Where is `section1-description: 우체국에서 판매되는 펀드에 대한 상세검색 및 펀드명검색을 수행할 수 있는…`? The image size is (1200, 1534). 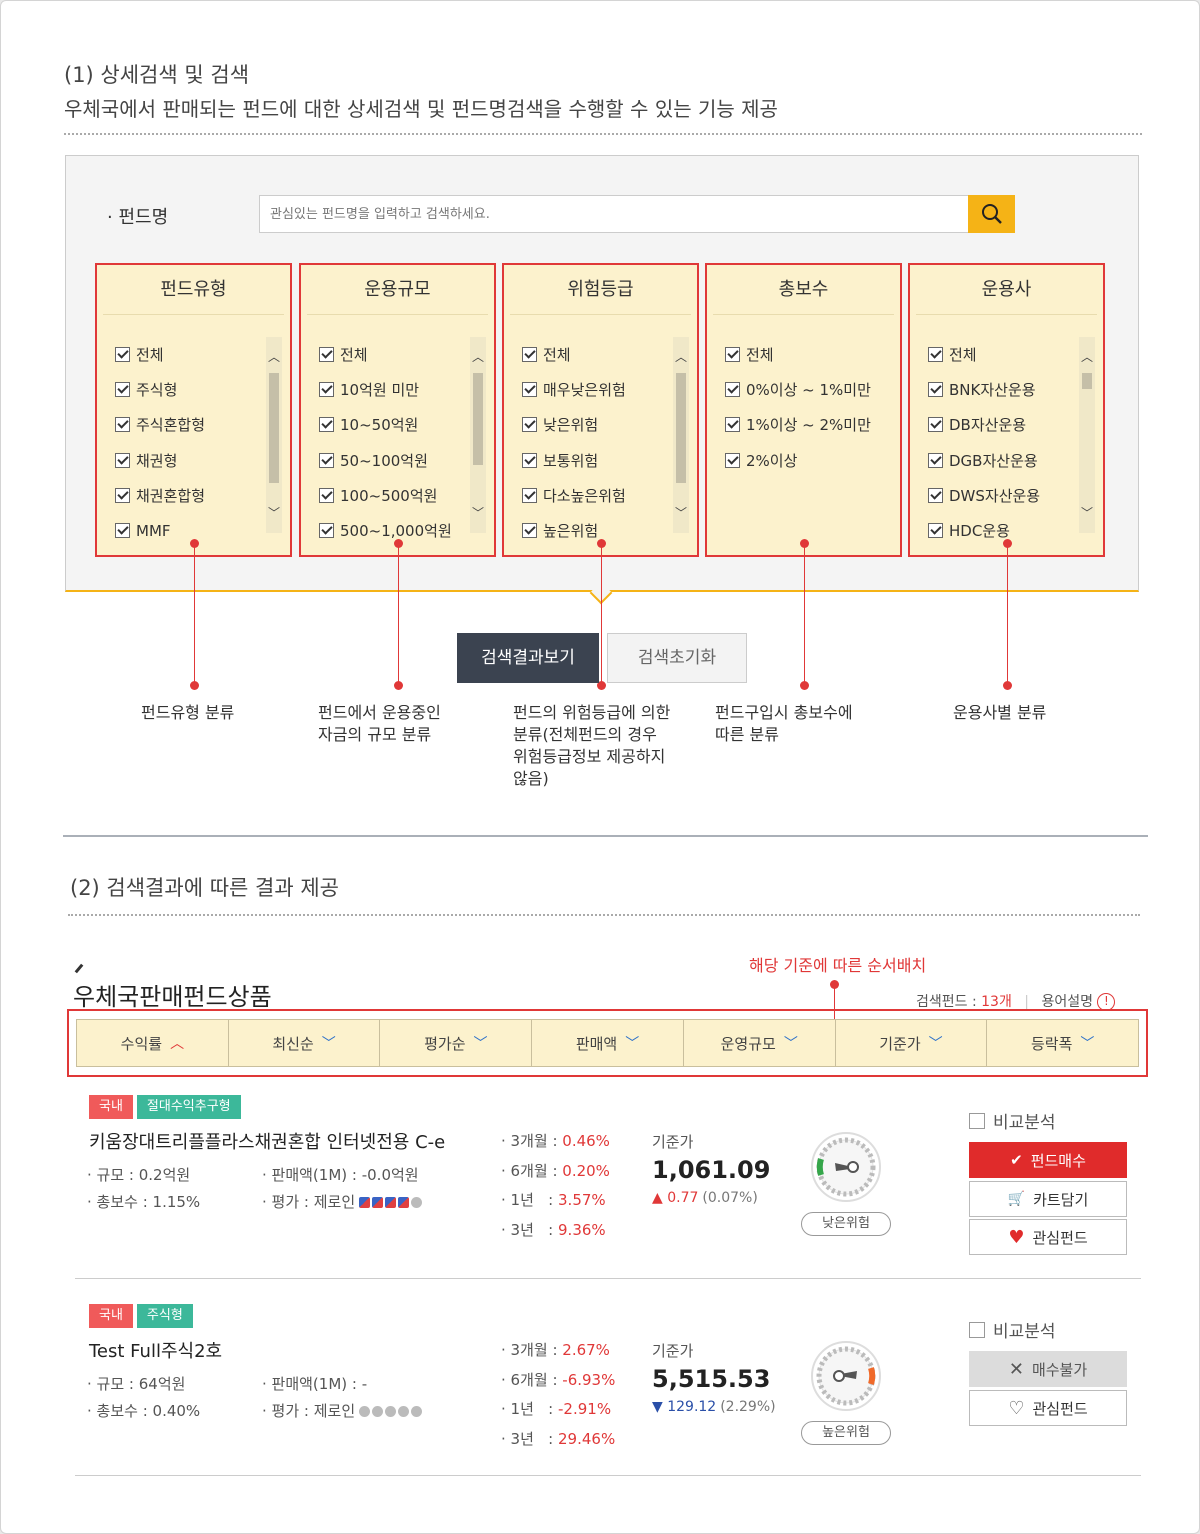
section1-description: 우체국에서 판매되는 펀드에 대한 상세검색 및 펀드명검색을 수행할 수 있는… is located at coordinates (421, 109).